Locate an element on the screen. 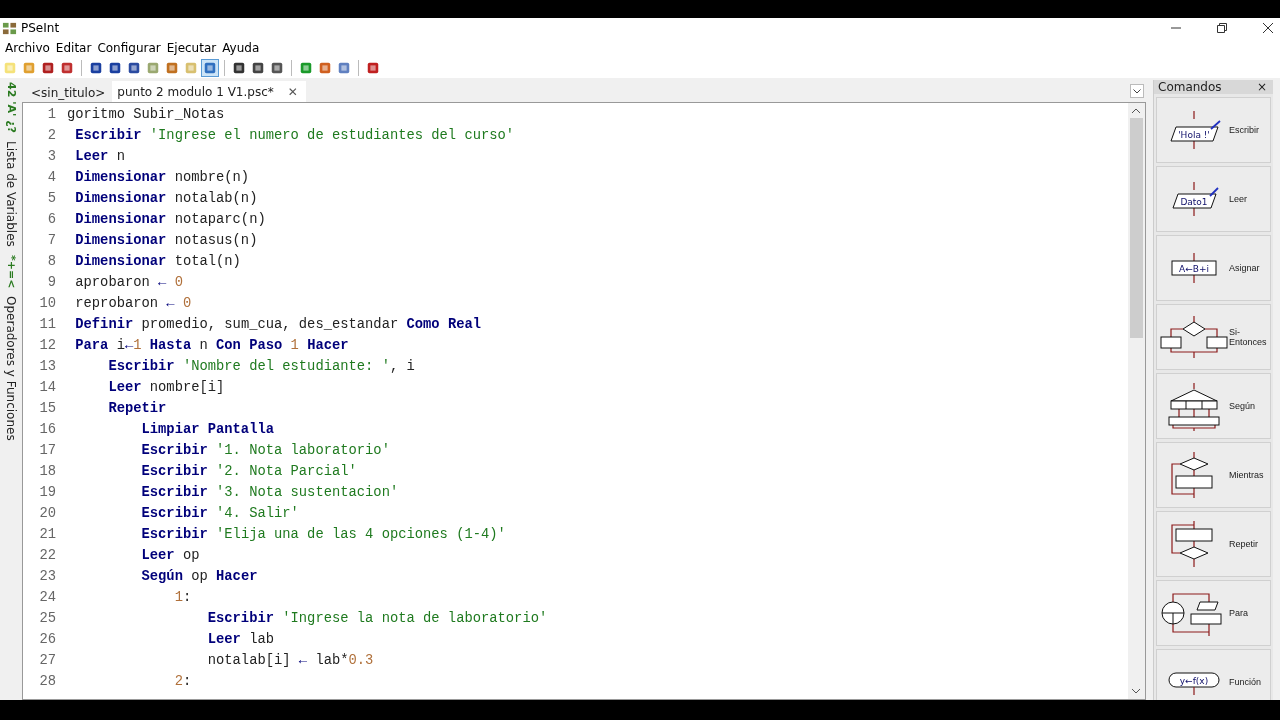 This screenshot has width=1280, height=720. line-number: 6 is located at coordinates (51, 219).